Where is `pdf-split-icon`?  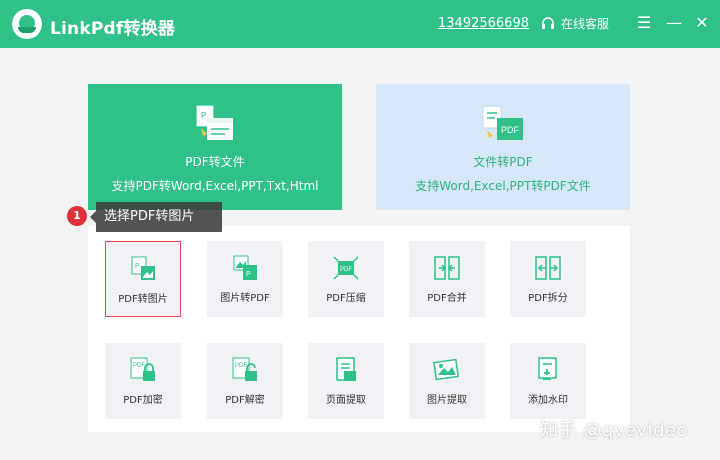
pdf-split-icon is located at coordinates (548, 270).